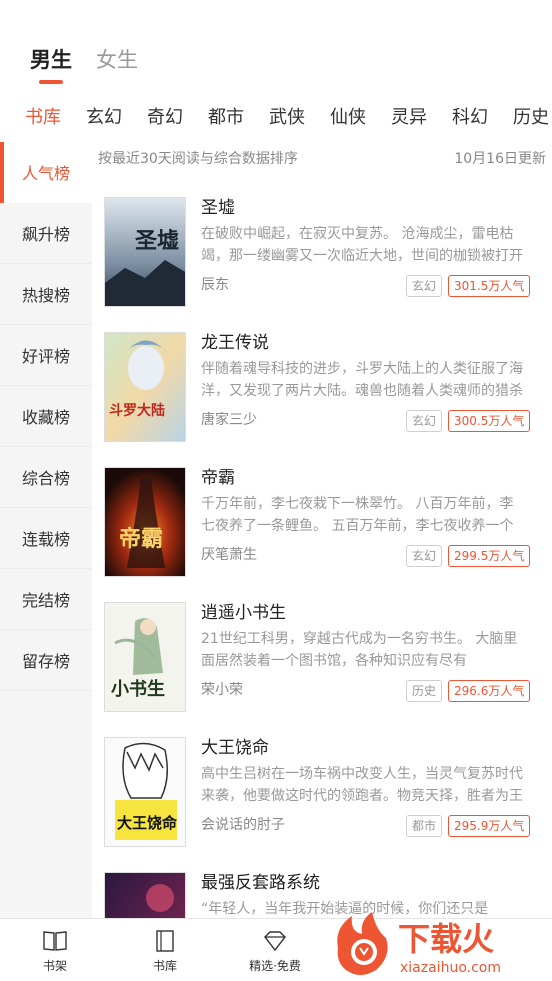  I want to click on sidebar-item-hot-search: 热搜榜, so click(46, 294).